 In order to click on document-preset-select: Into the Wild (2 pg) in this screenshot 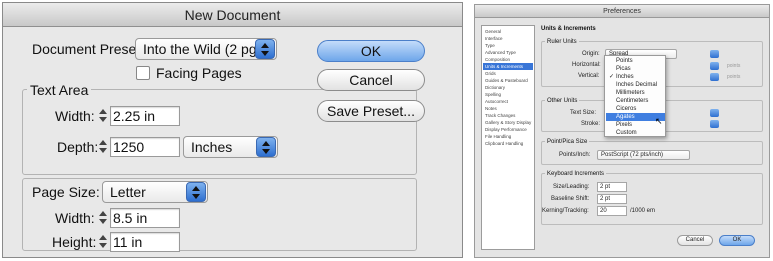, I will do `click(206, 49)`.